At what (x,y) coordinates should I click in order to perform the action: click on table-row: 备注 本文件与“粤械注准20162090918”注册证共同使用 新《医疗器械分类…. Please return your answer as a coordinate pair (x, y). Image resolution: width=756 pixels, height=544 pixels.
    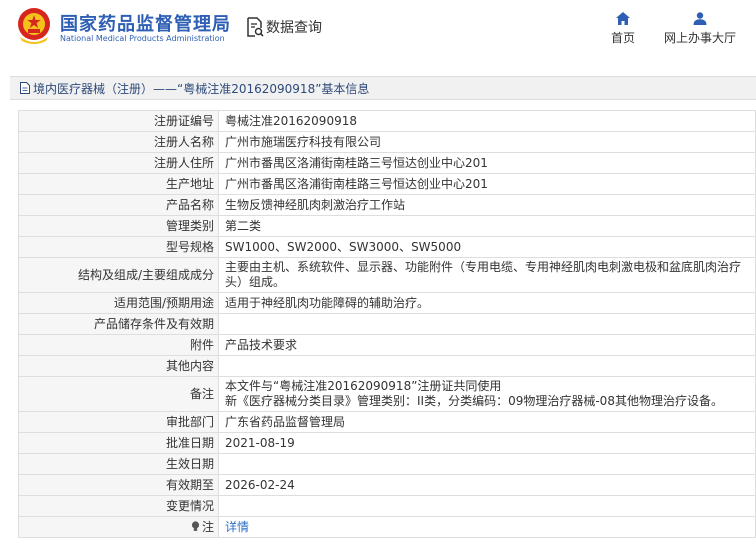
    Looking at the image, I should click on (387, 394).